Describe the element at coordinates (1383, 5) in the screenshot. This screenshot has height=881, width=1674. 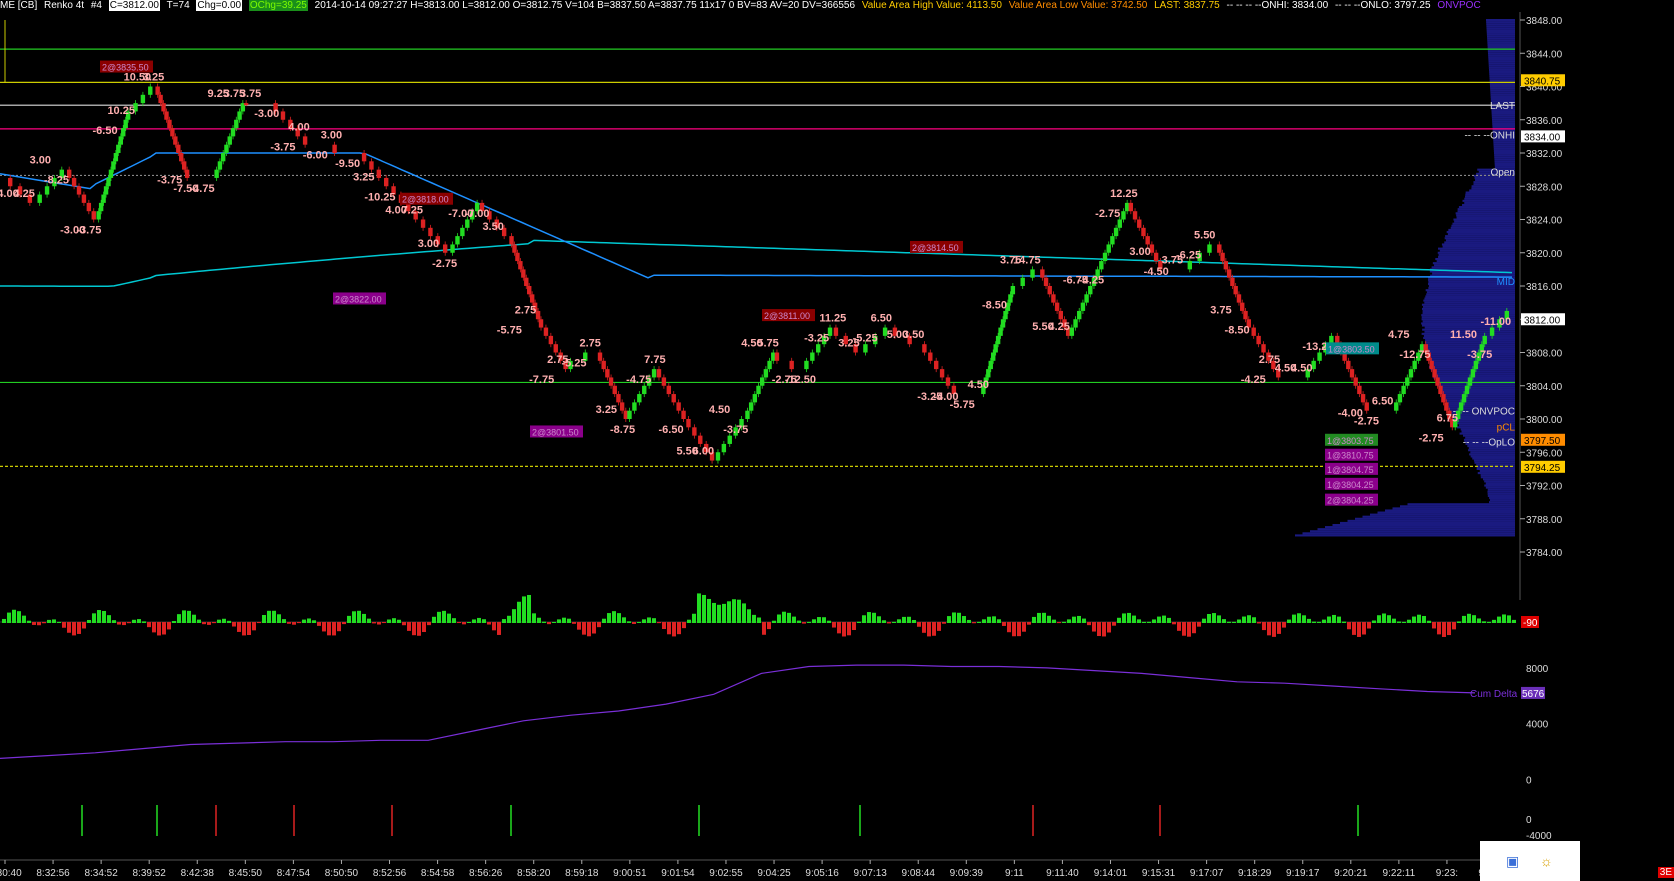
I see `onlo-value: -- -- --ONLO: 3797.25` at that location.